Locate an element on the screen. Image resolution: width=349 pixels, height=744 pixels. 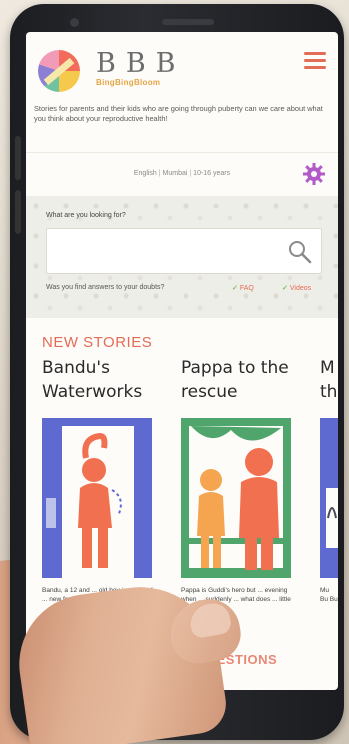
story-card-partial: M th Mu Bu Bu is located at coordinates (329, 479).